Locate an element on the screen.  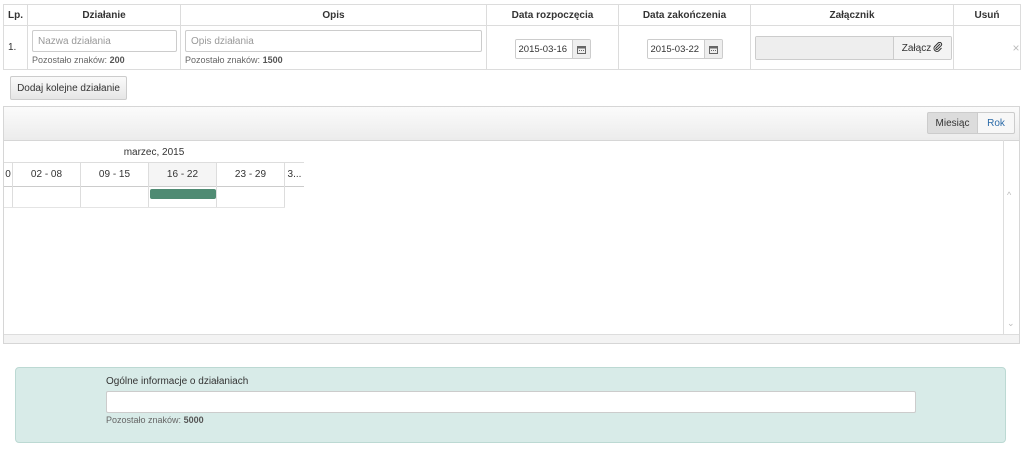
action-description-cell: Pozostało znaków: 1500 is located at coordinates (333, 47).